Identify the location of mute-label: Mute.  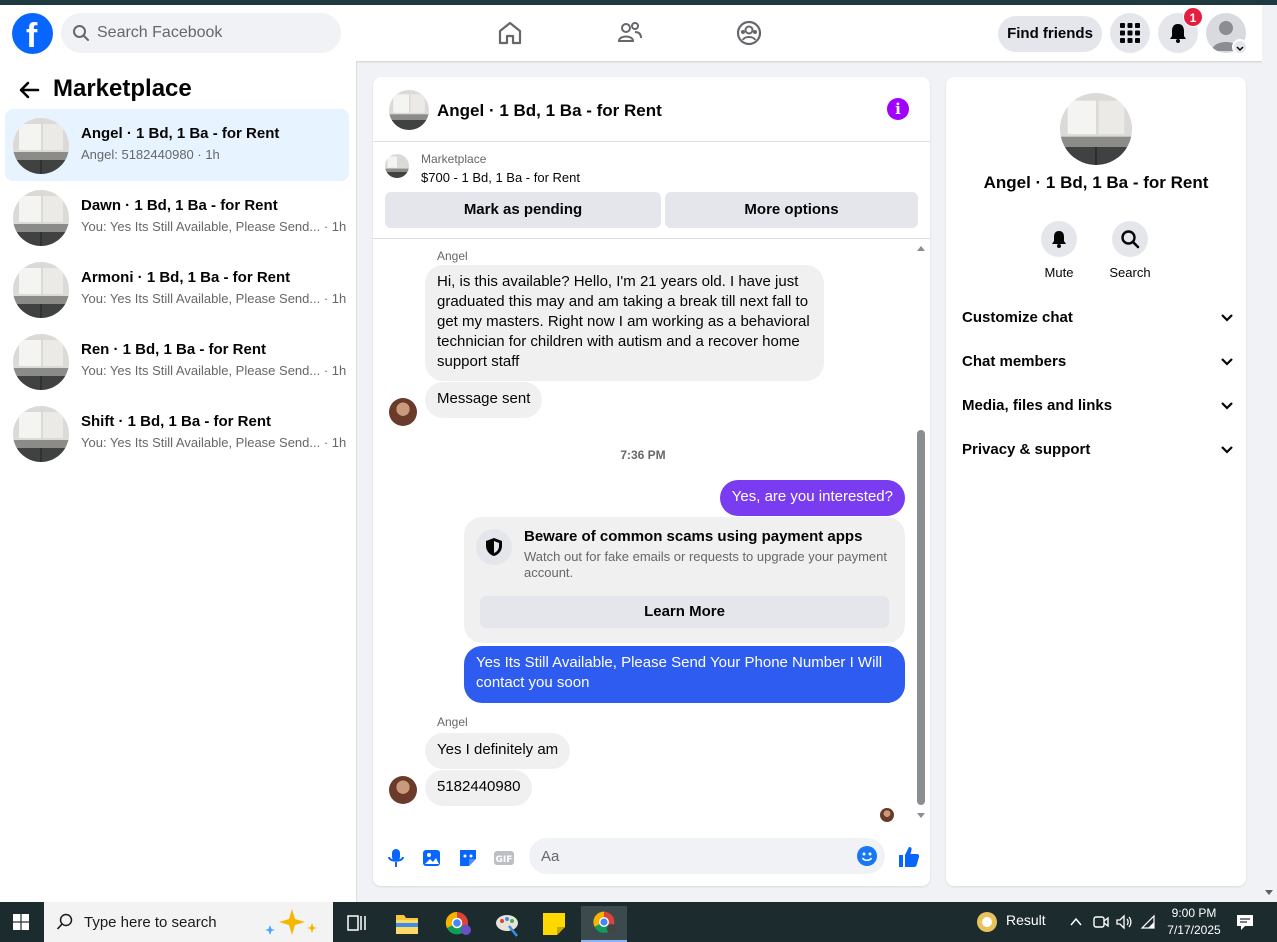
(1059, 272).